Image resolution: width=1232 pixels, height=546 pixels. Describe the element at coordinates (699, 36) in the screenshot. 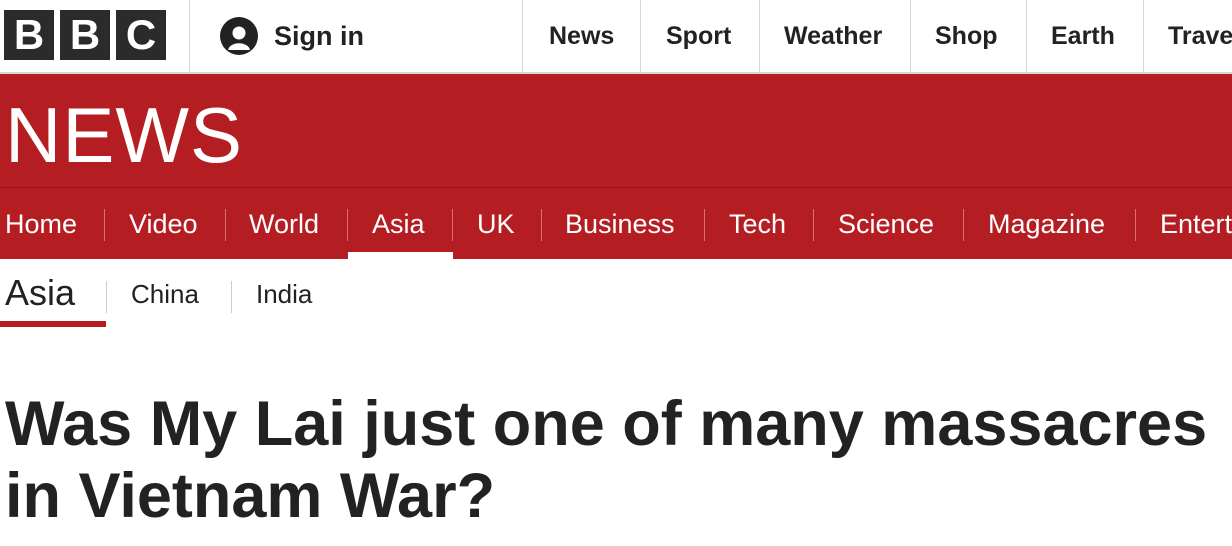

I see `global-nav-sport: Sport` at that location.